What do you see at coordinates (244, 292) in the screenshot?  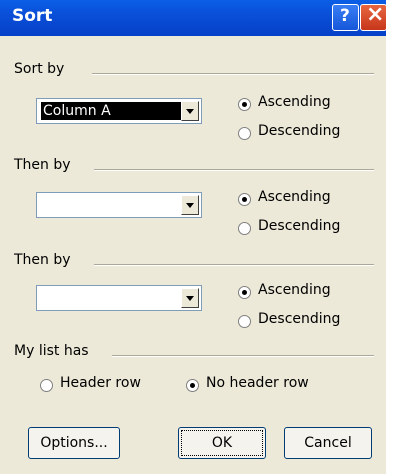 I see `then-by-2-ascending-radio` at bounding box center [244, 292].